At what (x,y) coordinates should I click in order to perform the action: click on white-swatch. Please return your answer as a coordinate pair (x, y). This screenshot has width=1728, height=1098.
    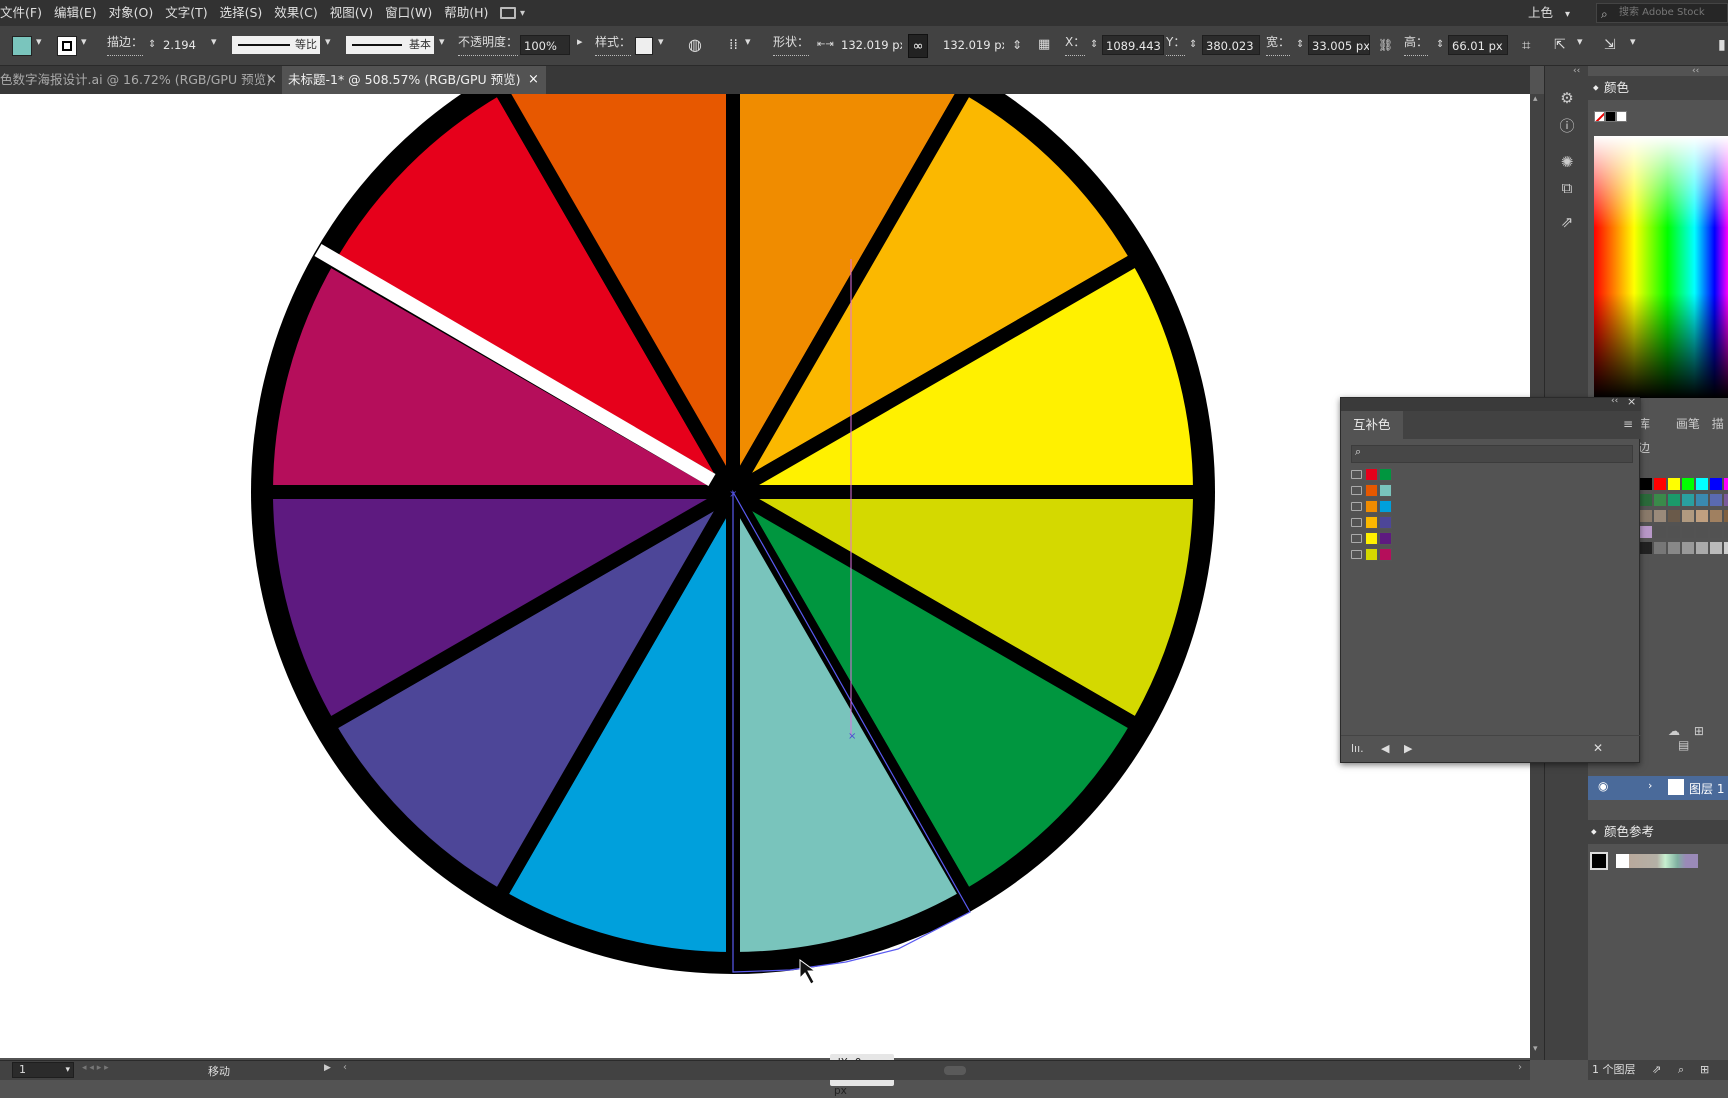
    Looking at the image, I should click on (1621, 116).